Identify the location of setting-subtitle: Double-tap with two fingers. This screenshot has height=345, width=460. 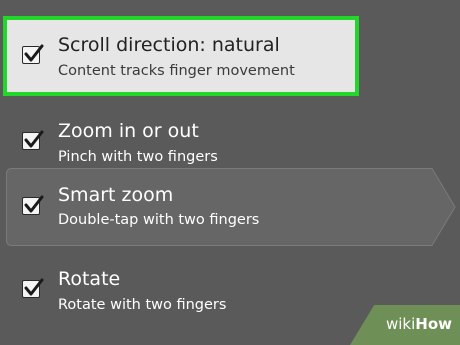
(159, 220).